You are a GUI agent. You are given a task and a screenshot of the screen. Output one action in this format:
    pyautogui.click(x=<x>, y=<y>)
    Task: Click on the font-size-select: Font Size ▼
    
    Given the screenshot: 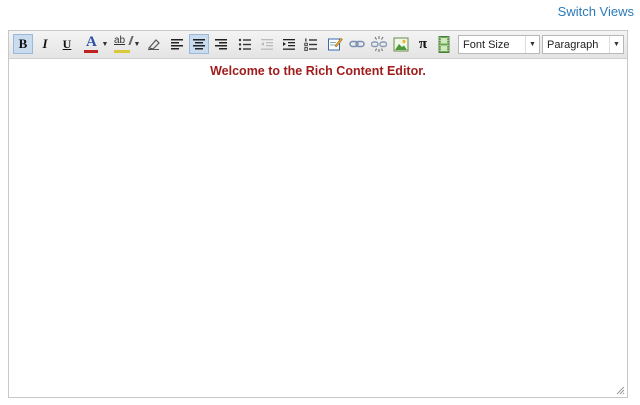 What is the action you would take?
    pyautogui.click(x=499, y=44)
    